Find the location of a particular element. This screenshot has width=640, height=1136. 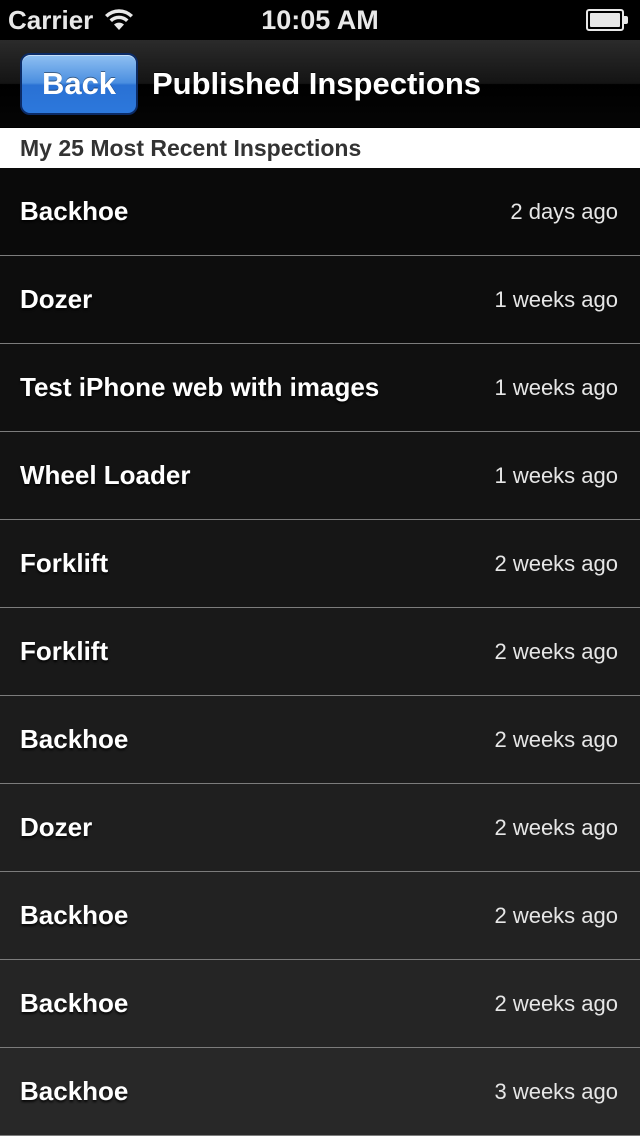

battery-icon is located at coordinates (607, 20).